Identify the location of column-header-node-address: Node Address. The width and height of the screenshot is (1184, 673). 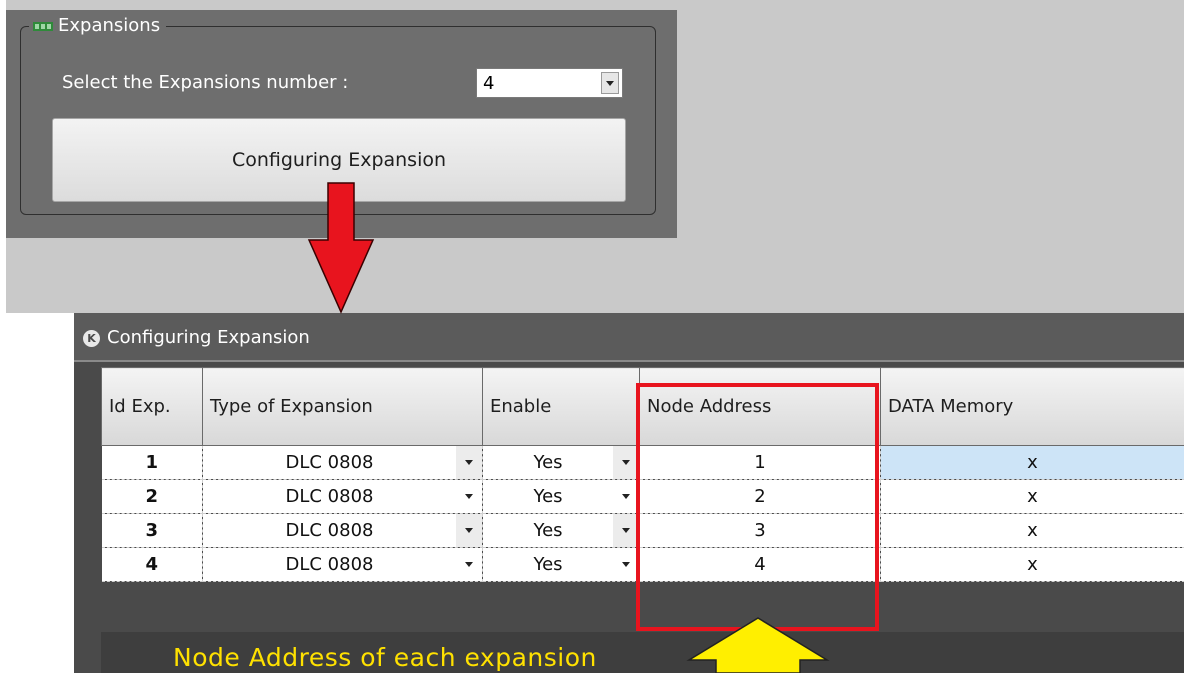
(760, 406).